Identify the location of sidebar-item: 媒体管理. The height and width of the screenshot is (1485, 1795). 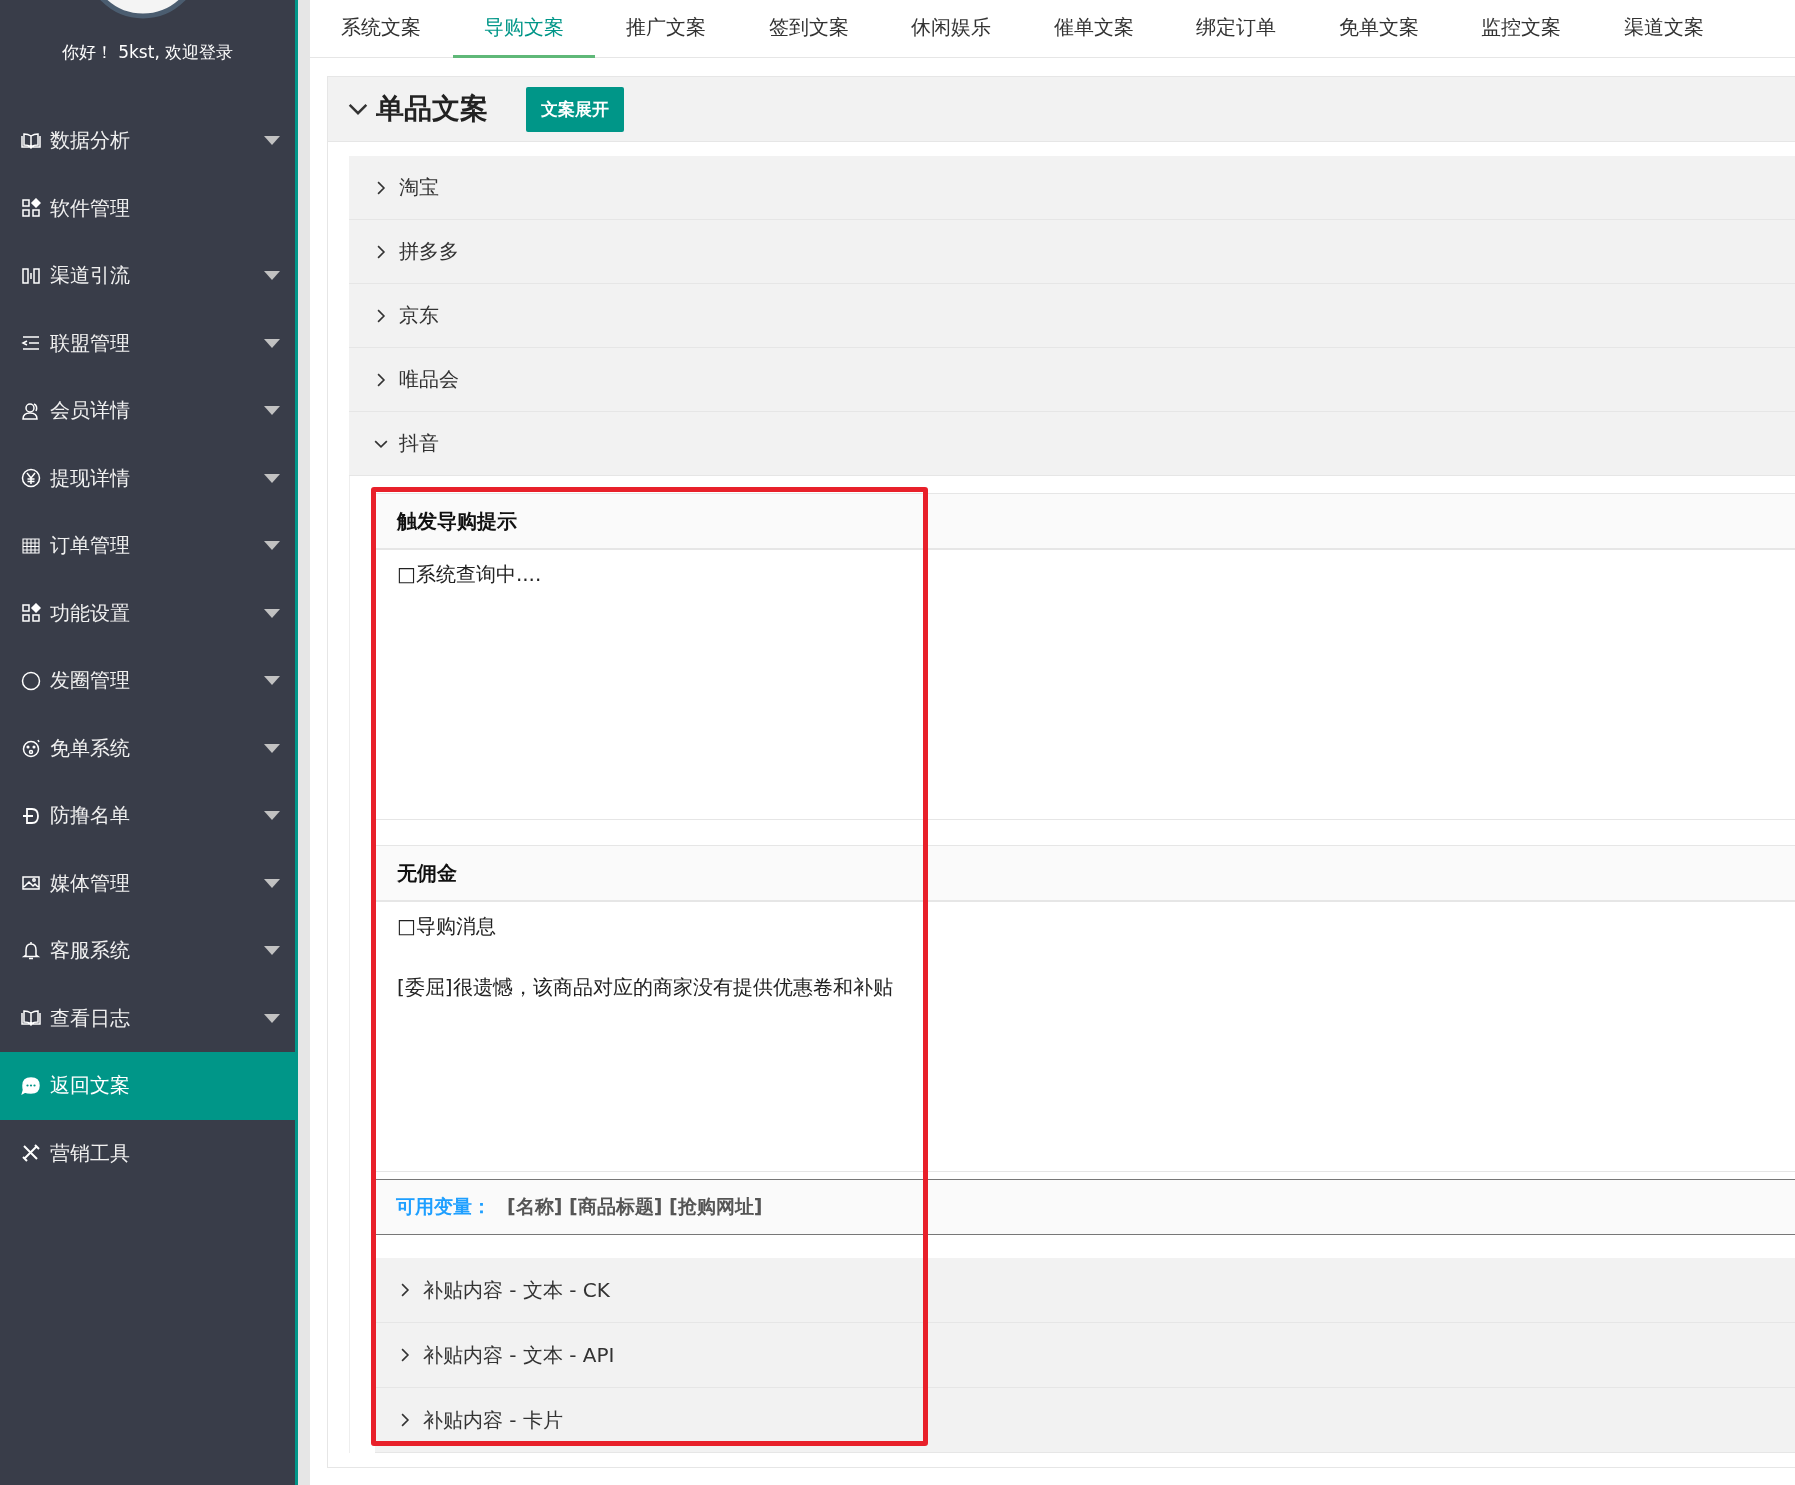
(147, 883).